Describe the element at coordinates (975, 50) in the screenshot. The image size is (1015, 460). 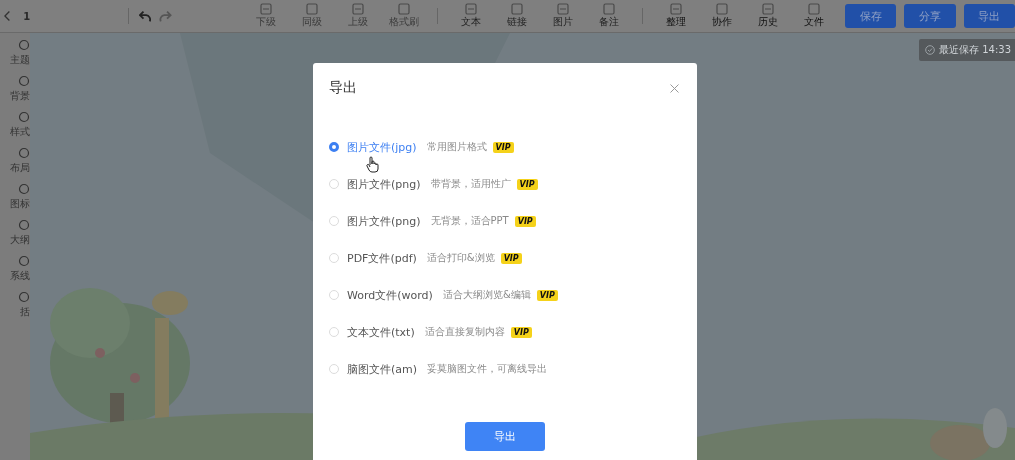
I see `save-status-text: 最近保存 14:33` at that location.